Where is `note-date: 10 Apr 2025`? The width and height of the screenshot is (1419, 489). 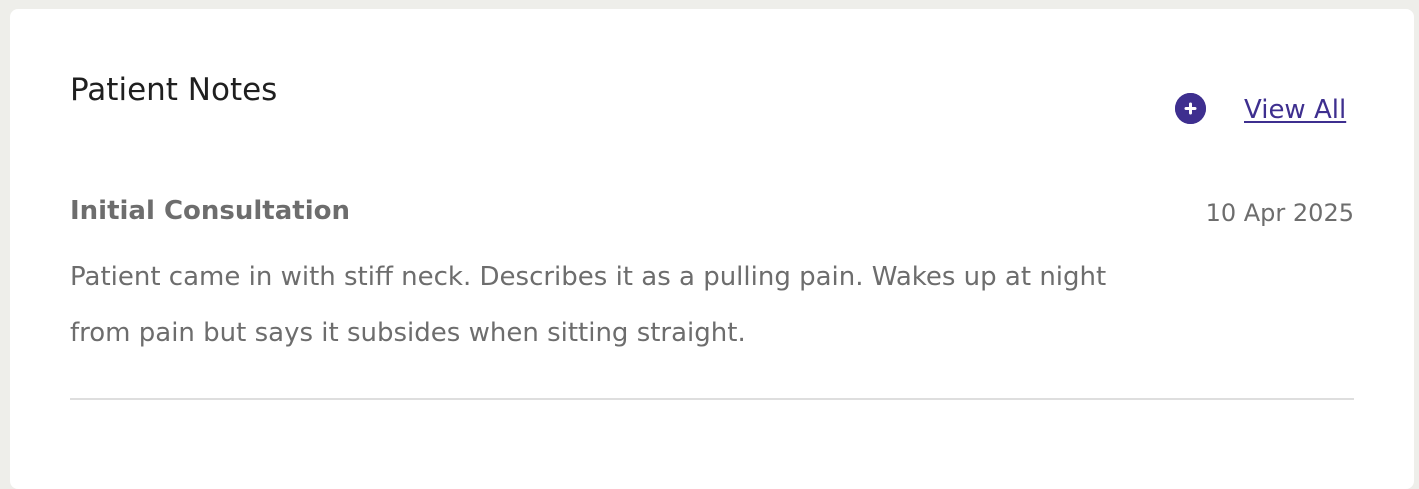
note-date: 10 Apr 2025 is located at coordinates (1279, 213).